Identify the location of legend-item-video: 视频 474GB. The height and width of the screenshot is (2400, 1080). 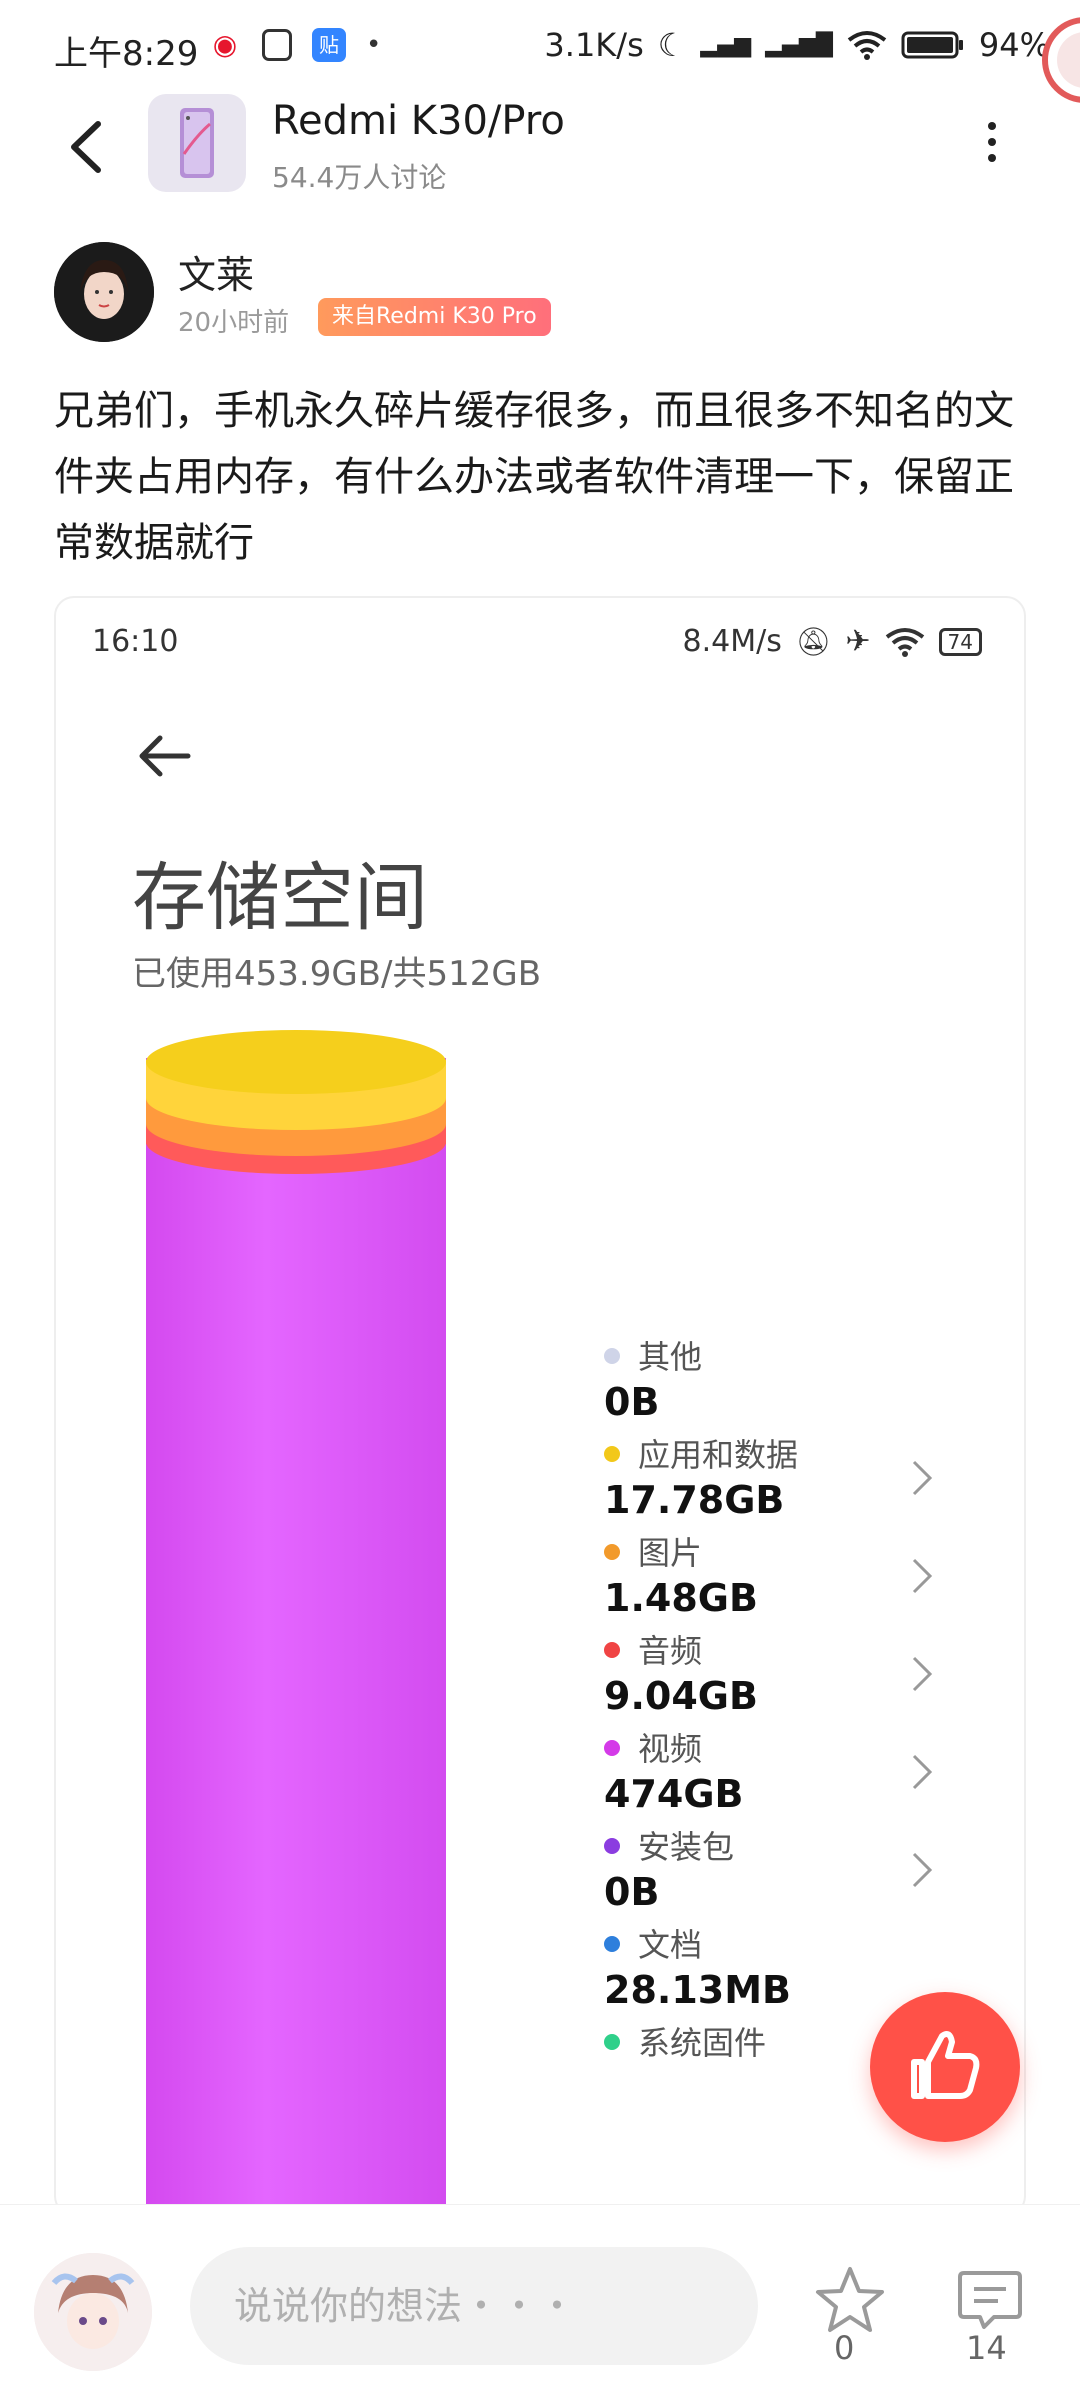
(804, 1779).